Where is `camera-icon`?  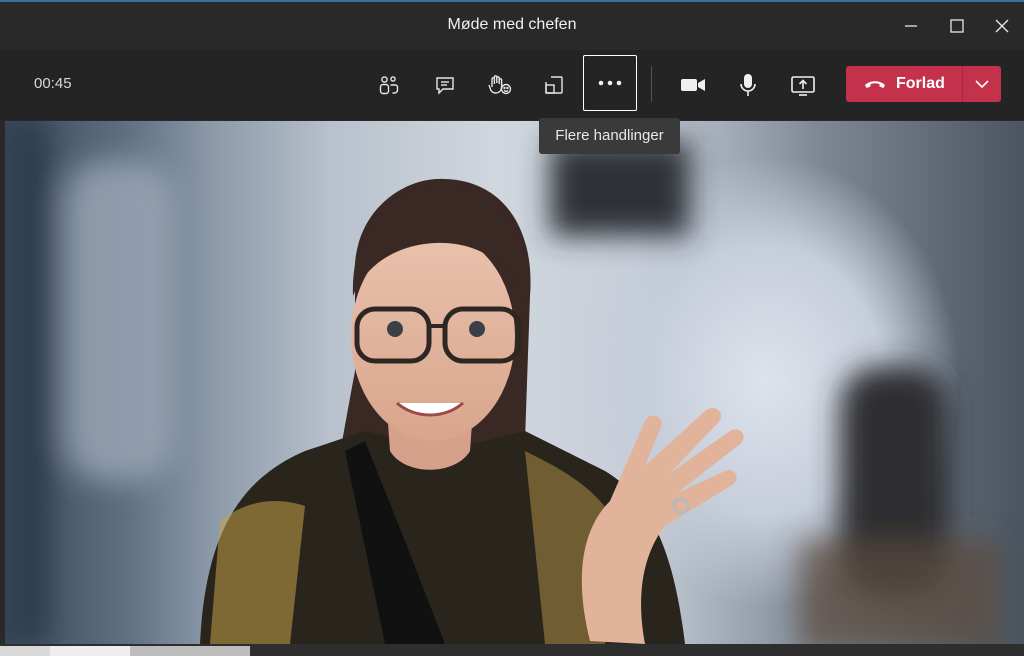 camera-icon is located at coordinates (693, 85).